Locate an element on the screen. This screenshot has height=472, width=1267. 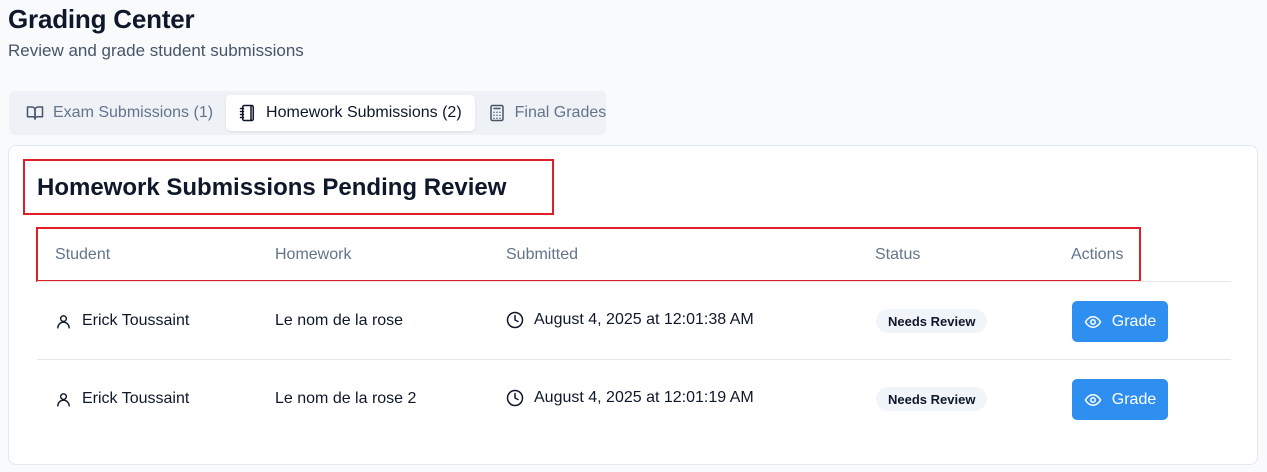
column-header-status: Status is located at coordinates (898, 254).